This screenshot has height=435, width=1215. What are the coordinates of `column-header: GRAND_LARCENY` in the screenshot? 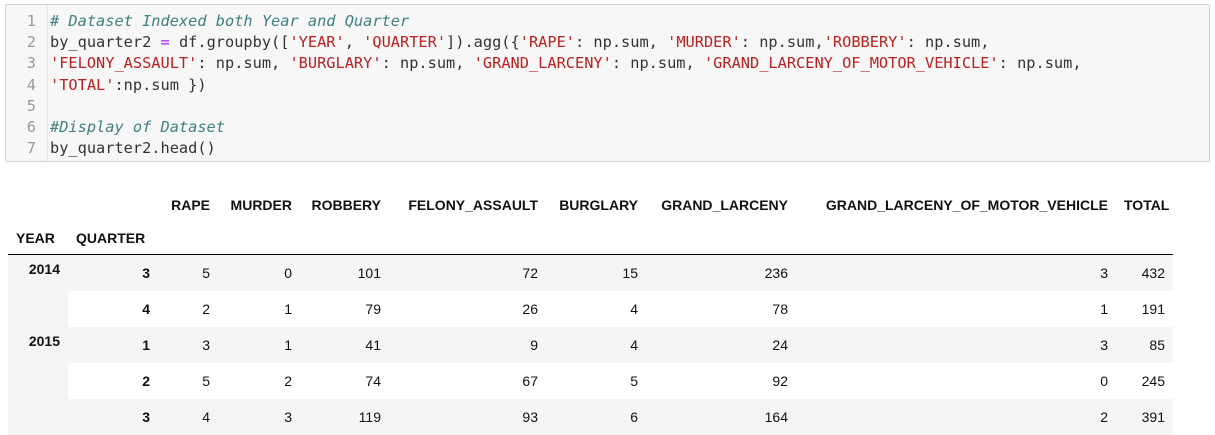 It's located at (724, 205).